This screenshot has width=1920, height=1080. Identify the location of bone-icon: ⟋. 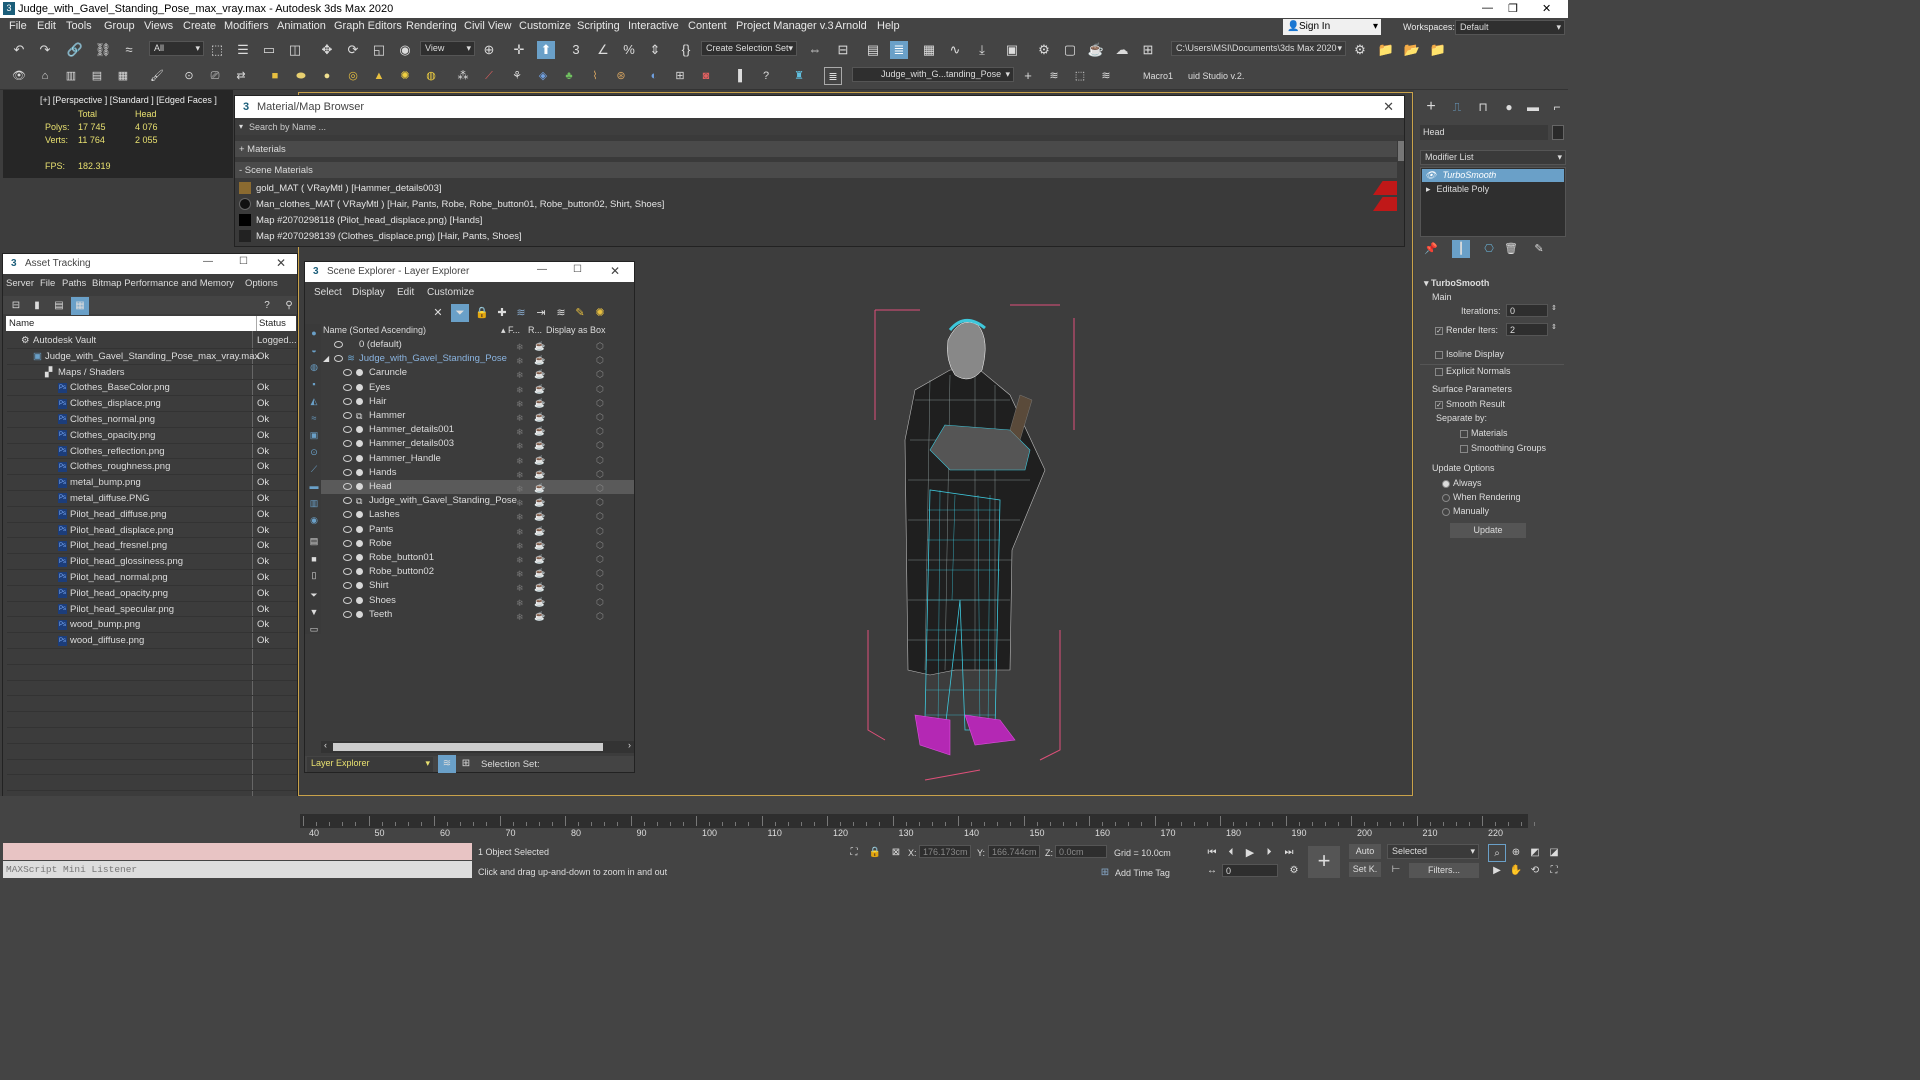
(489, 76).